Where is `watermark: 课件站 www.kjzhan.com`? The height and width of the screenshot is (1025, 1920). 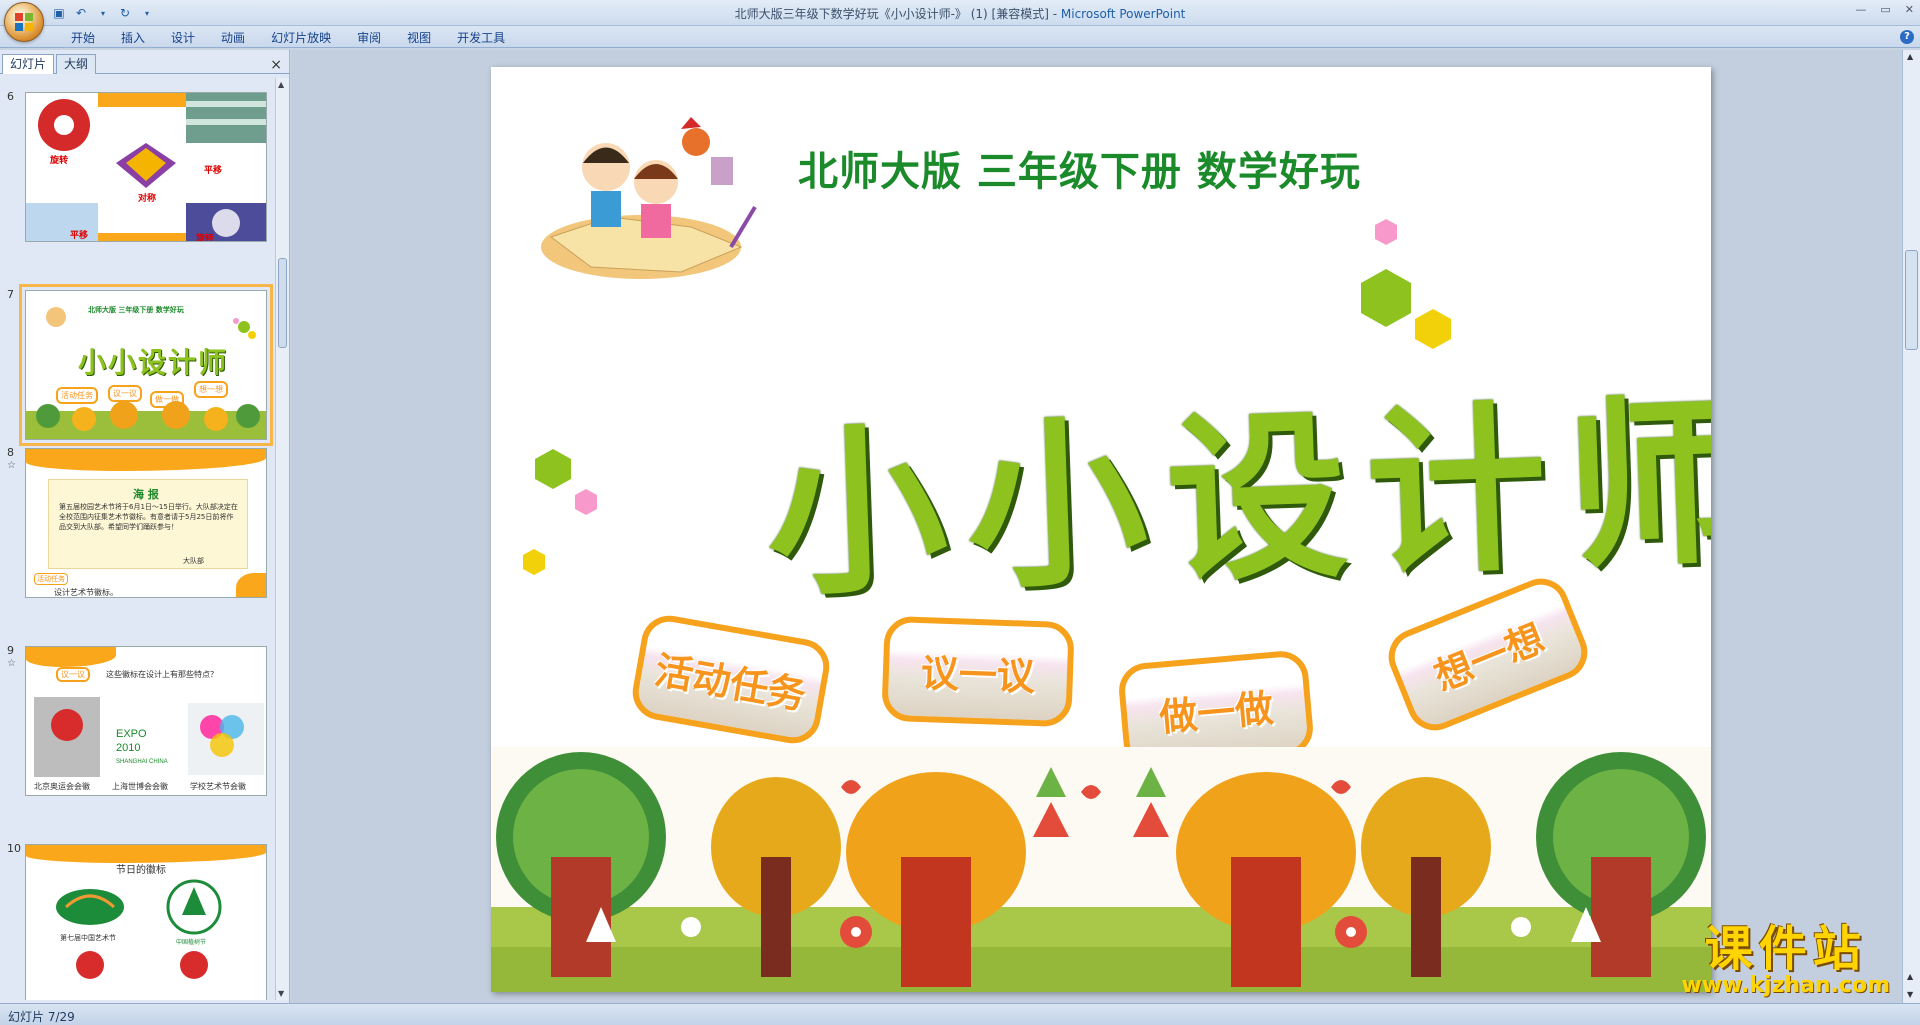
watermark: 课件站 www.kjzhan.com is located at coordinates (1785, 961).